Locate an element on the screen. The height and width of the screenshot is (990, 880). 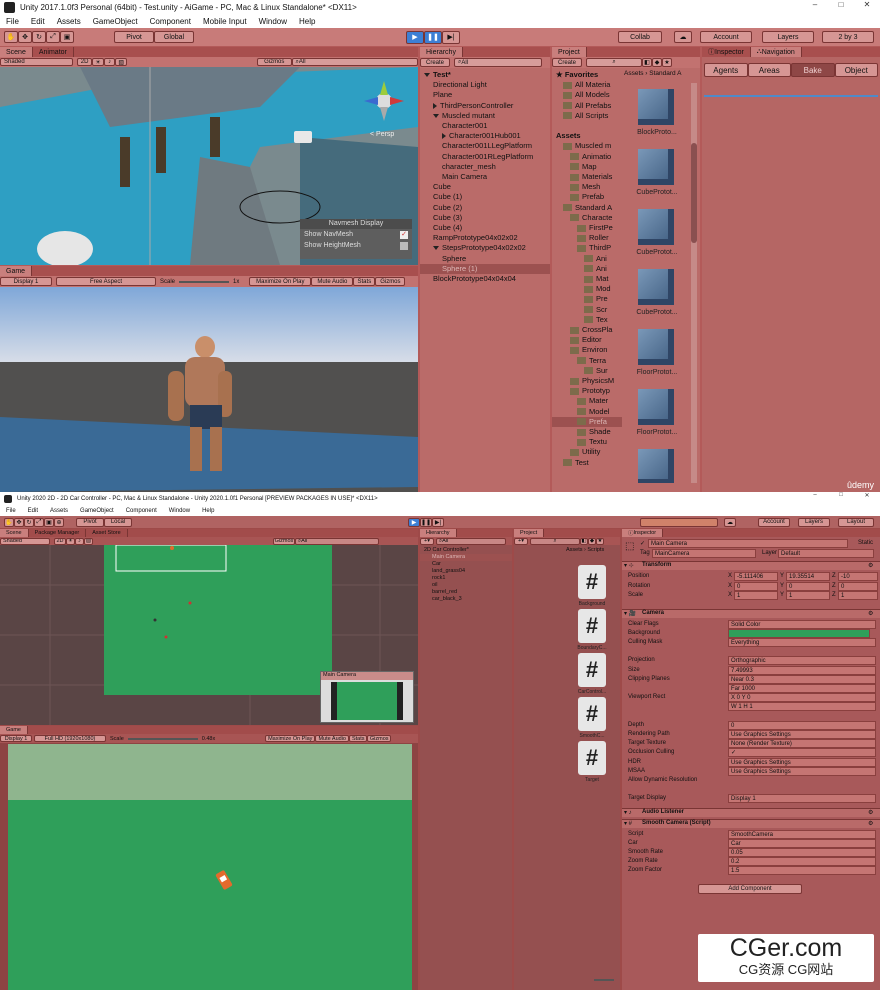
project-folder-row: Materials is located at coordinates (587, 177).